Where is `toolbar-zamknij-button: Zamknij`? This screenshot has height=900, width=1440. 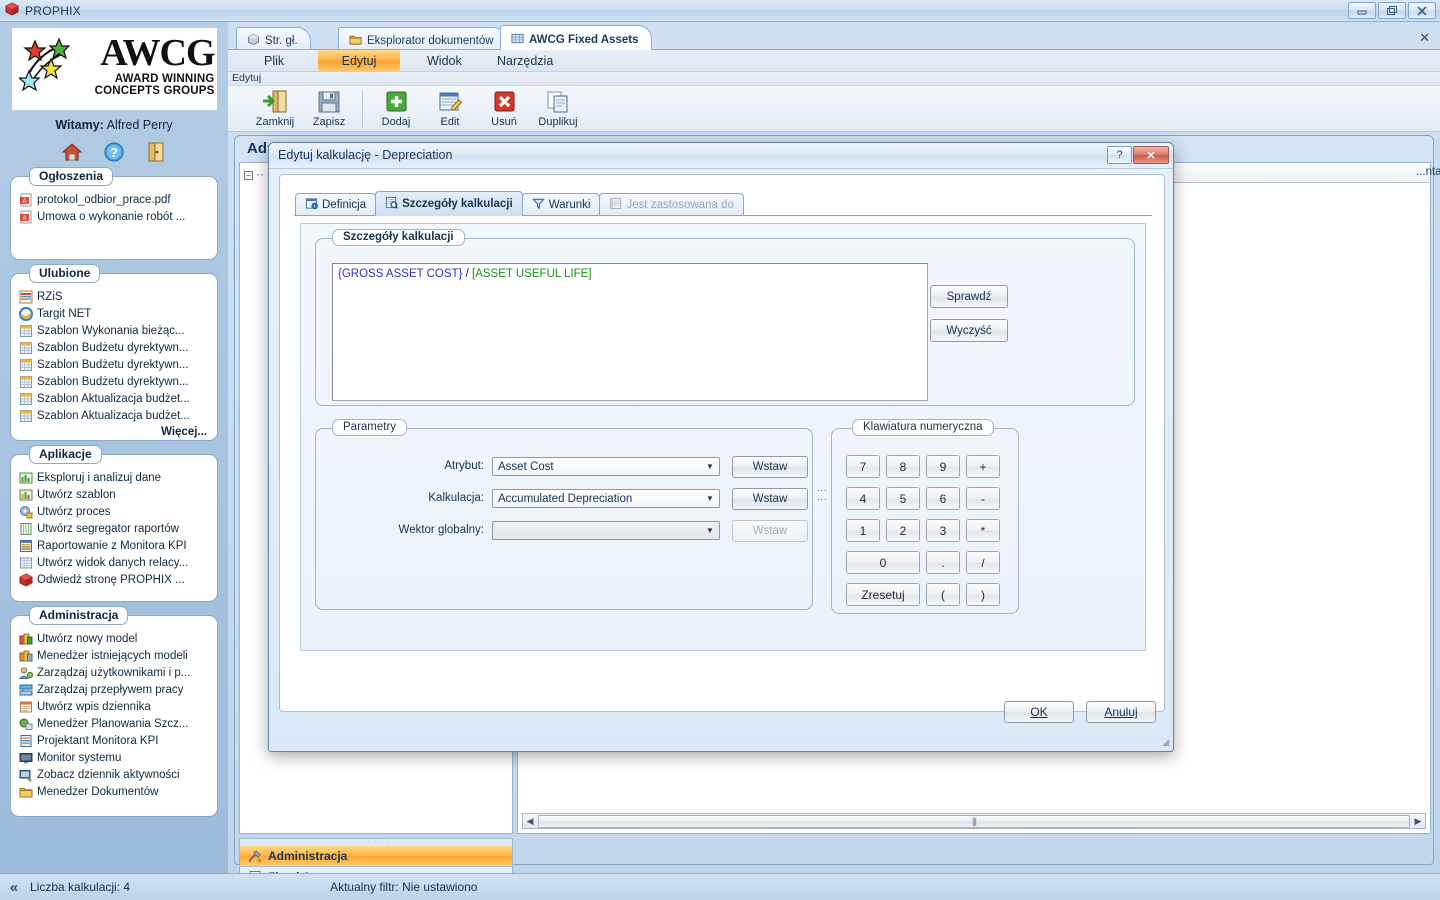
toolbar-zamknij-button: Zamknij is located at coordinates (275, 108).